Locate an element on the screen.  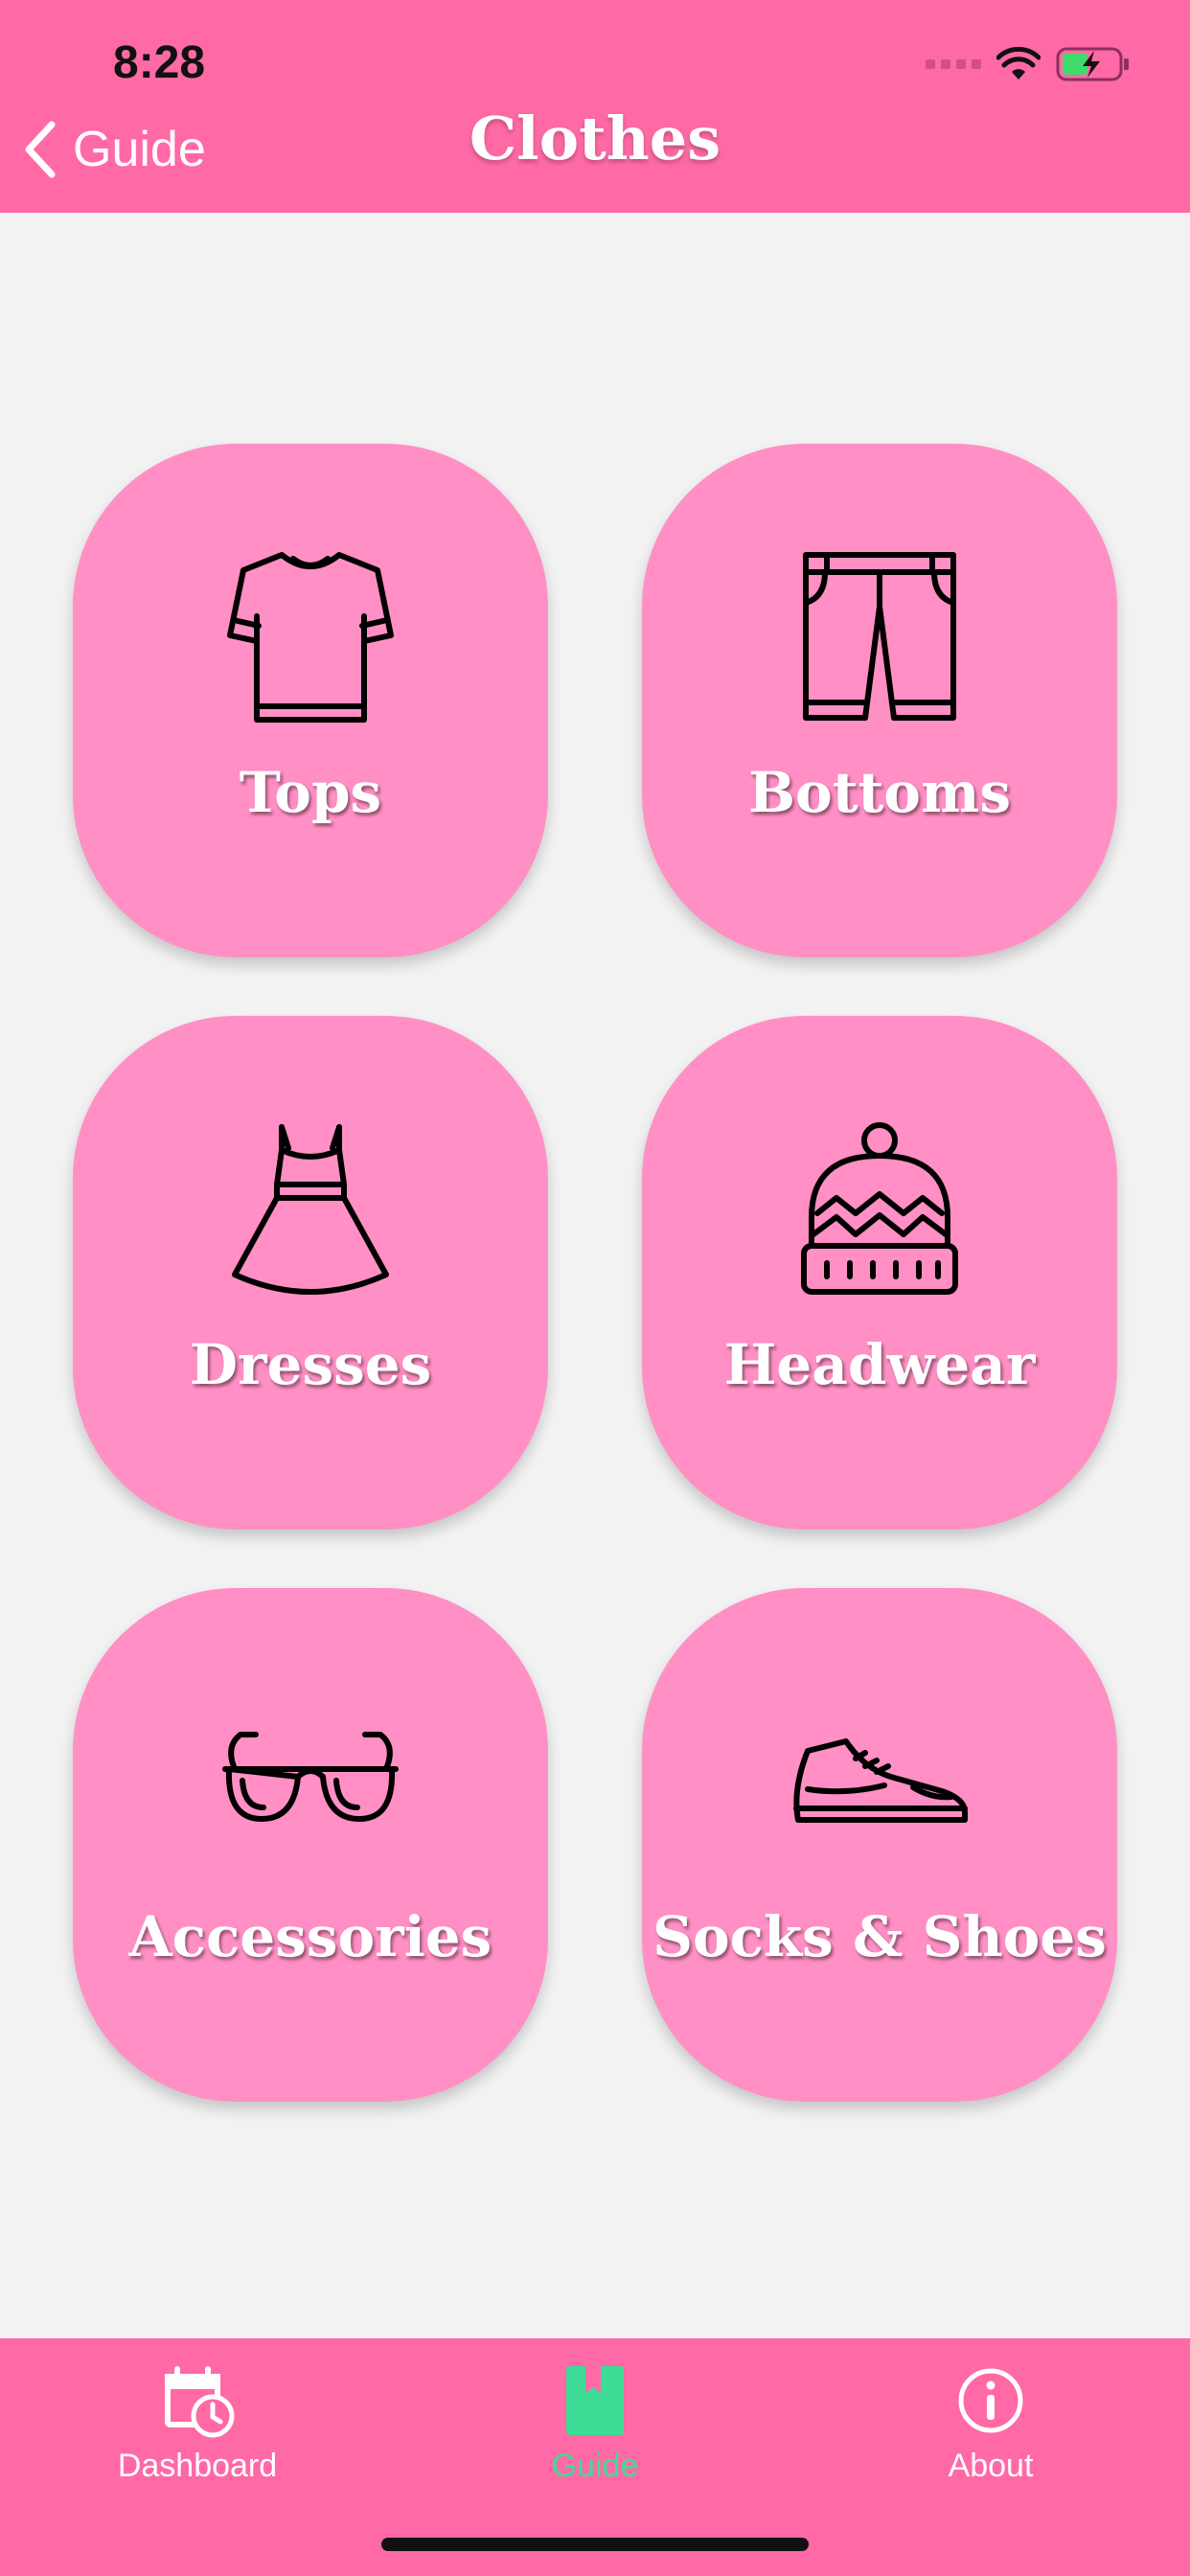
tab-label: About is located at coordinates (991, 2466).